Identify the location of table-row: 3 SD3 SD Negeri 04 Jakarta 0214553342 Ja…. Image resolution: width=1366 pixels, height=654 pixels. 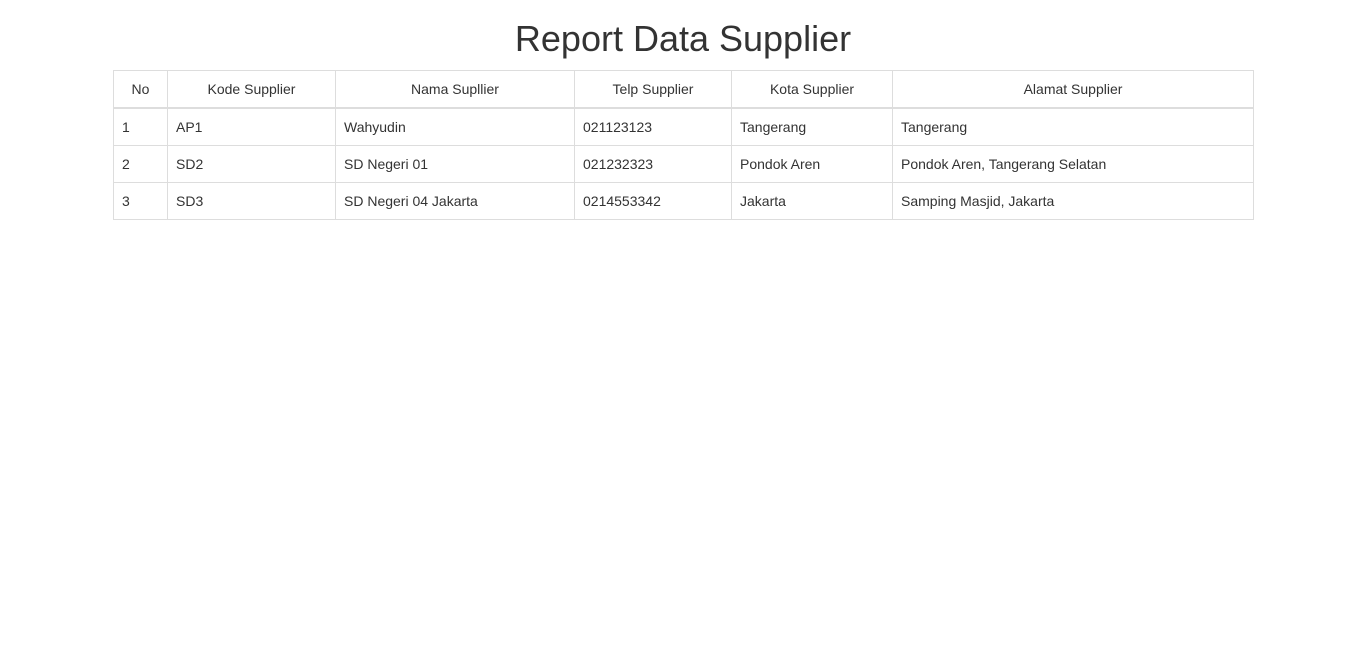
(683, 201).